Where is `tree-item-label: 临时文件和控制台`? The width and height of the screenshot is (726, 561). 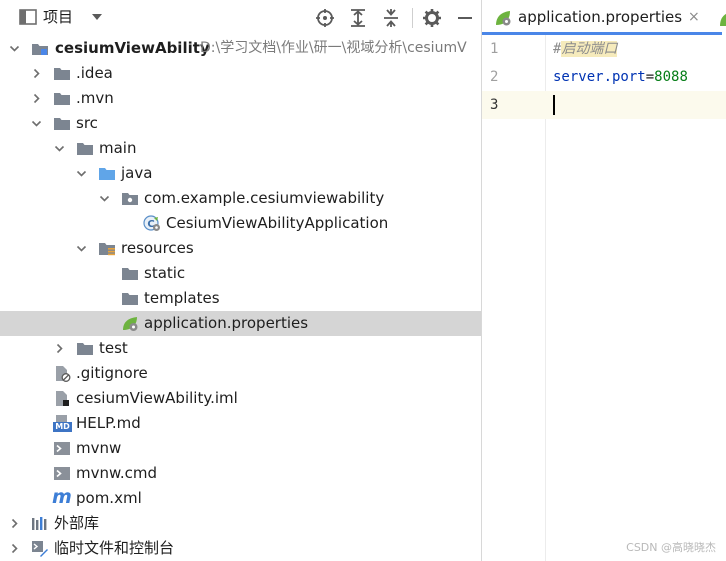 tree-item-label: 临时文件和控制台 is located at coordinates (114, 548).